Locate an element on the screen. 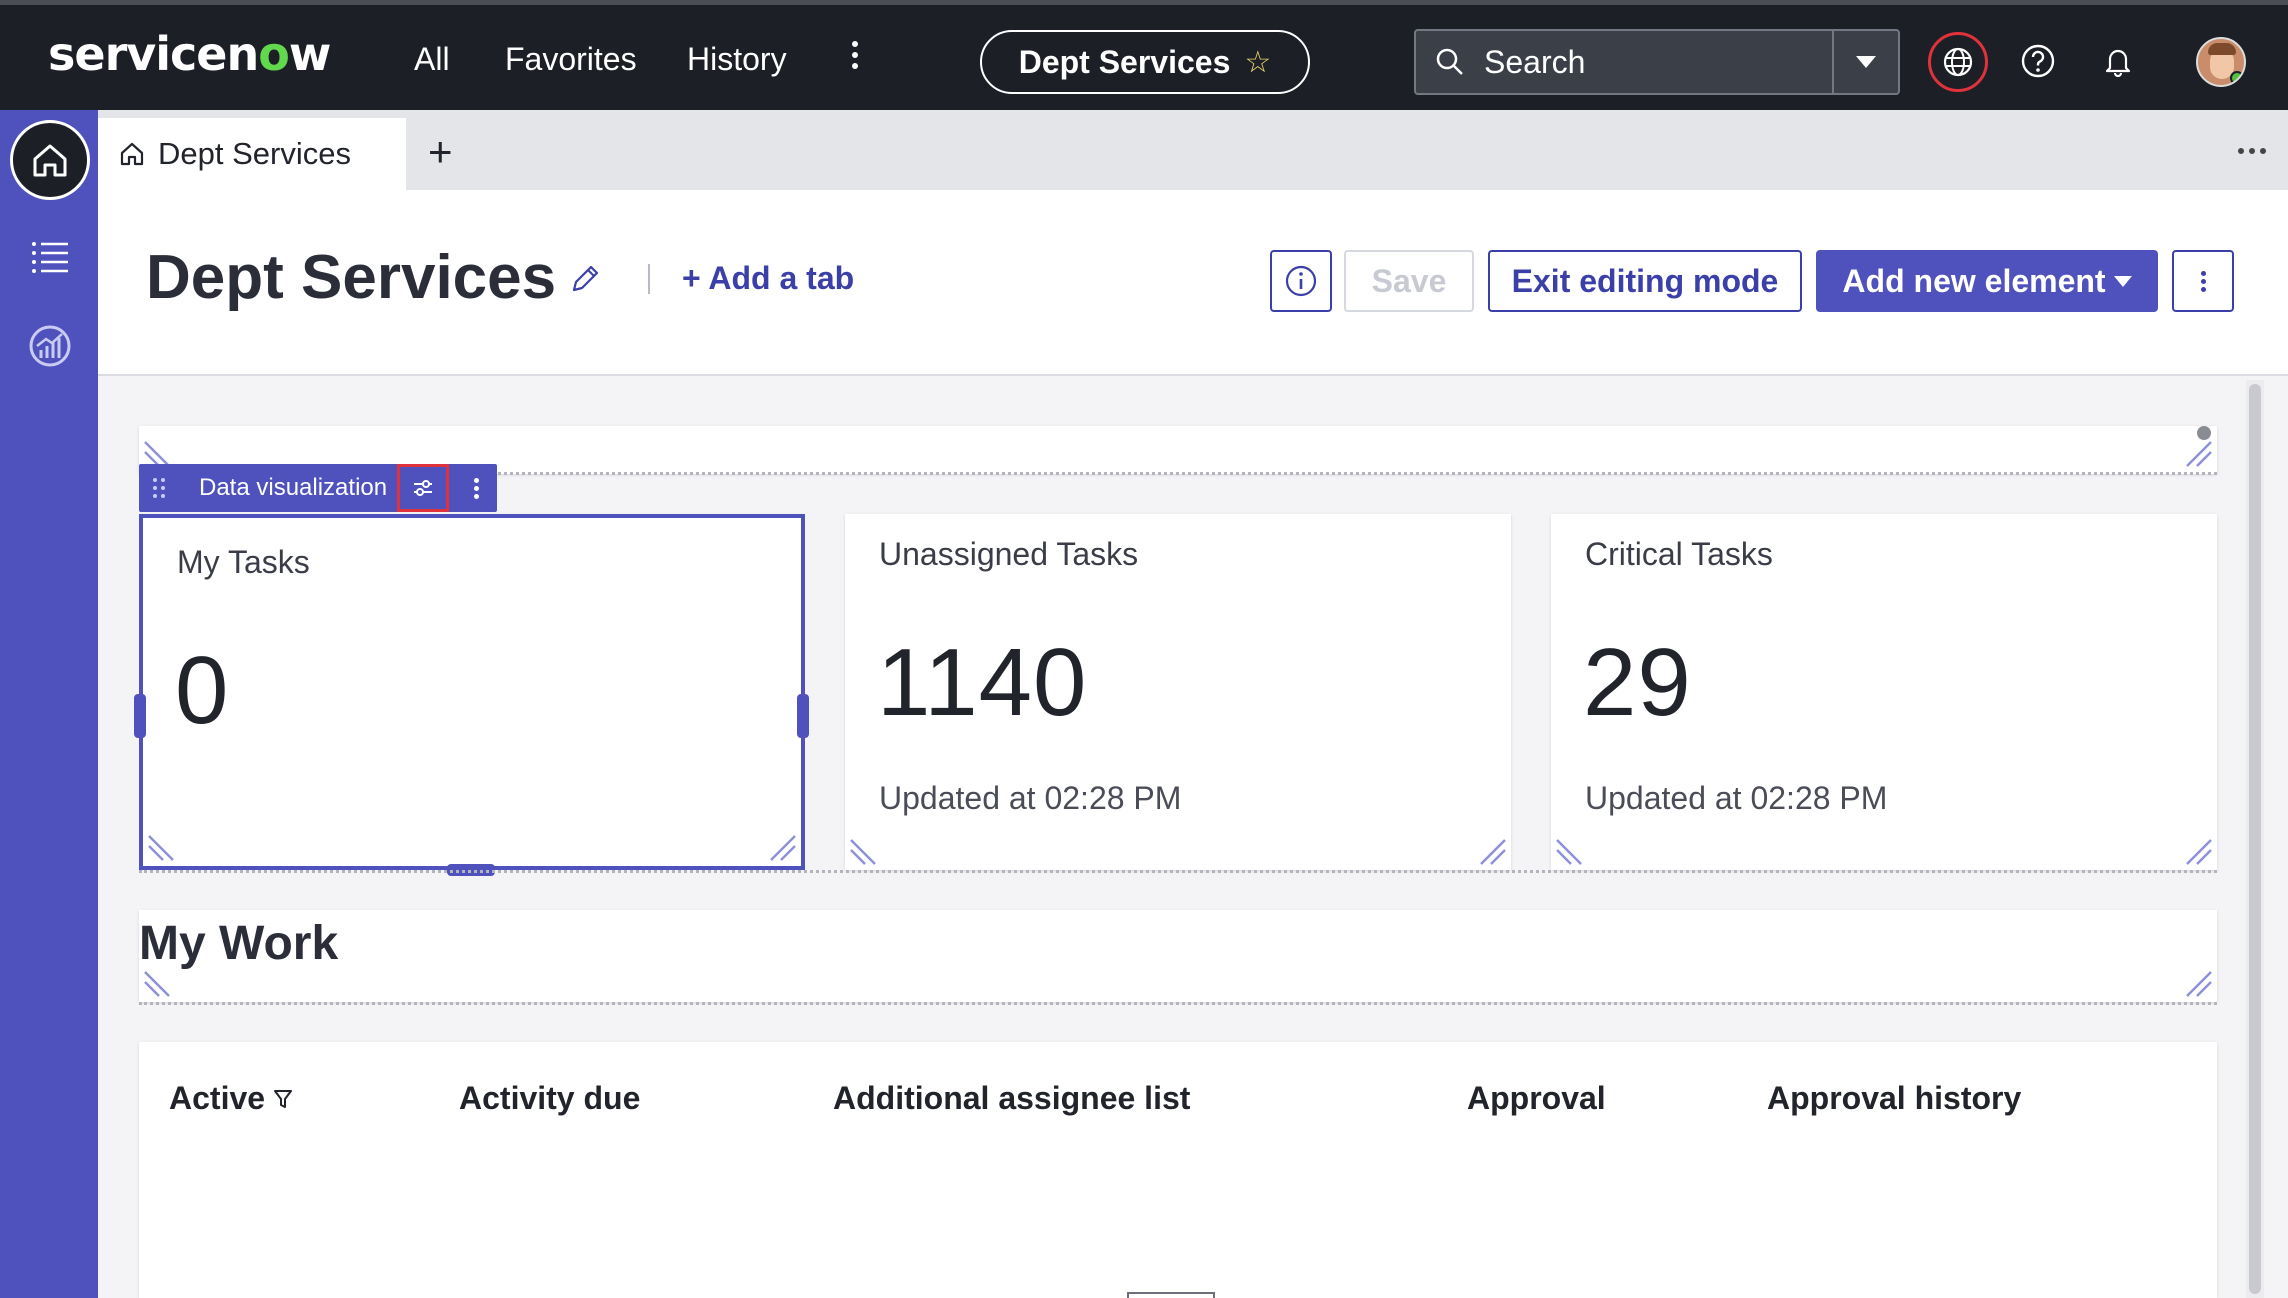 This screenshot has width=2288, height=1298. servicenow-logo: servicenow is located at coordinates (189, 54).